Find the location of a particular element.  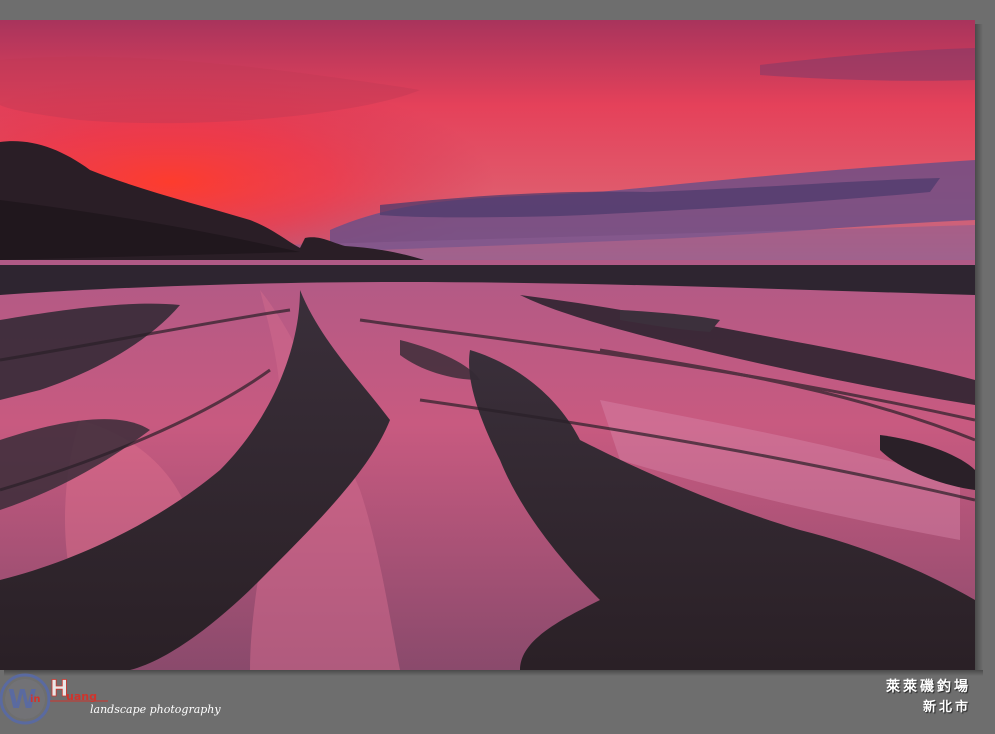

logo-tagline: landscape photography is located at coordinates (155, 709).